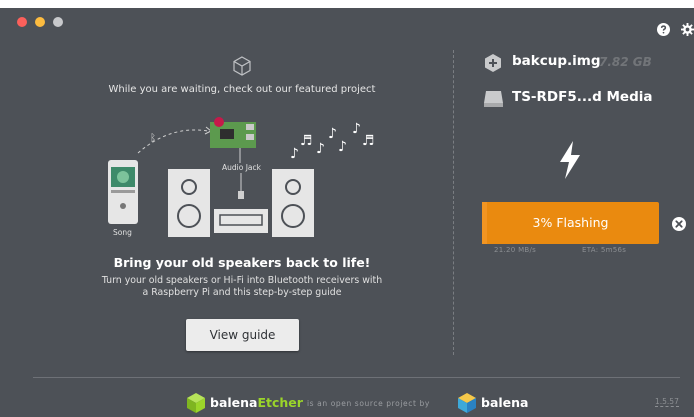 The height and width of the screenshot is (417, 694). What do you see at coordinates (493, 63) in the screenshot?
I see `image-file-icon` at bounding box center [493, 63].